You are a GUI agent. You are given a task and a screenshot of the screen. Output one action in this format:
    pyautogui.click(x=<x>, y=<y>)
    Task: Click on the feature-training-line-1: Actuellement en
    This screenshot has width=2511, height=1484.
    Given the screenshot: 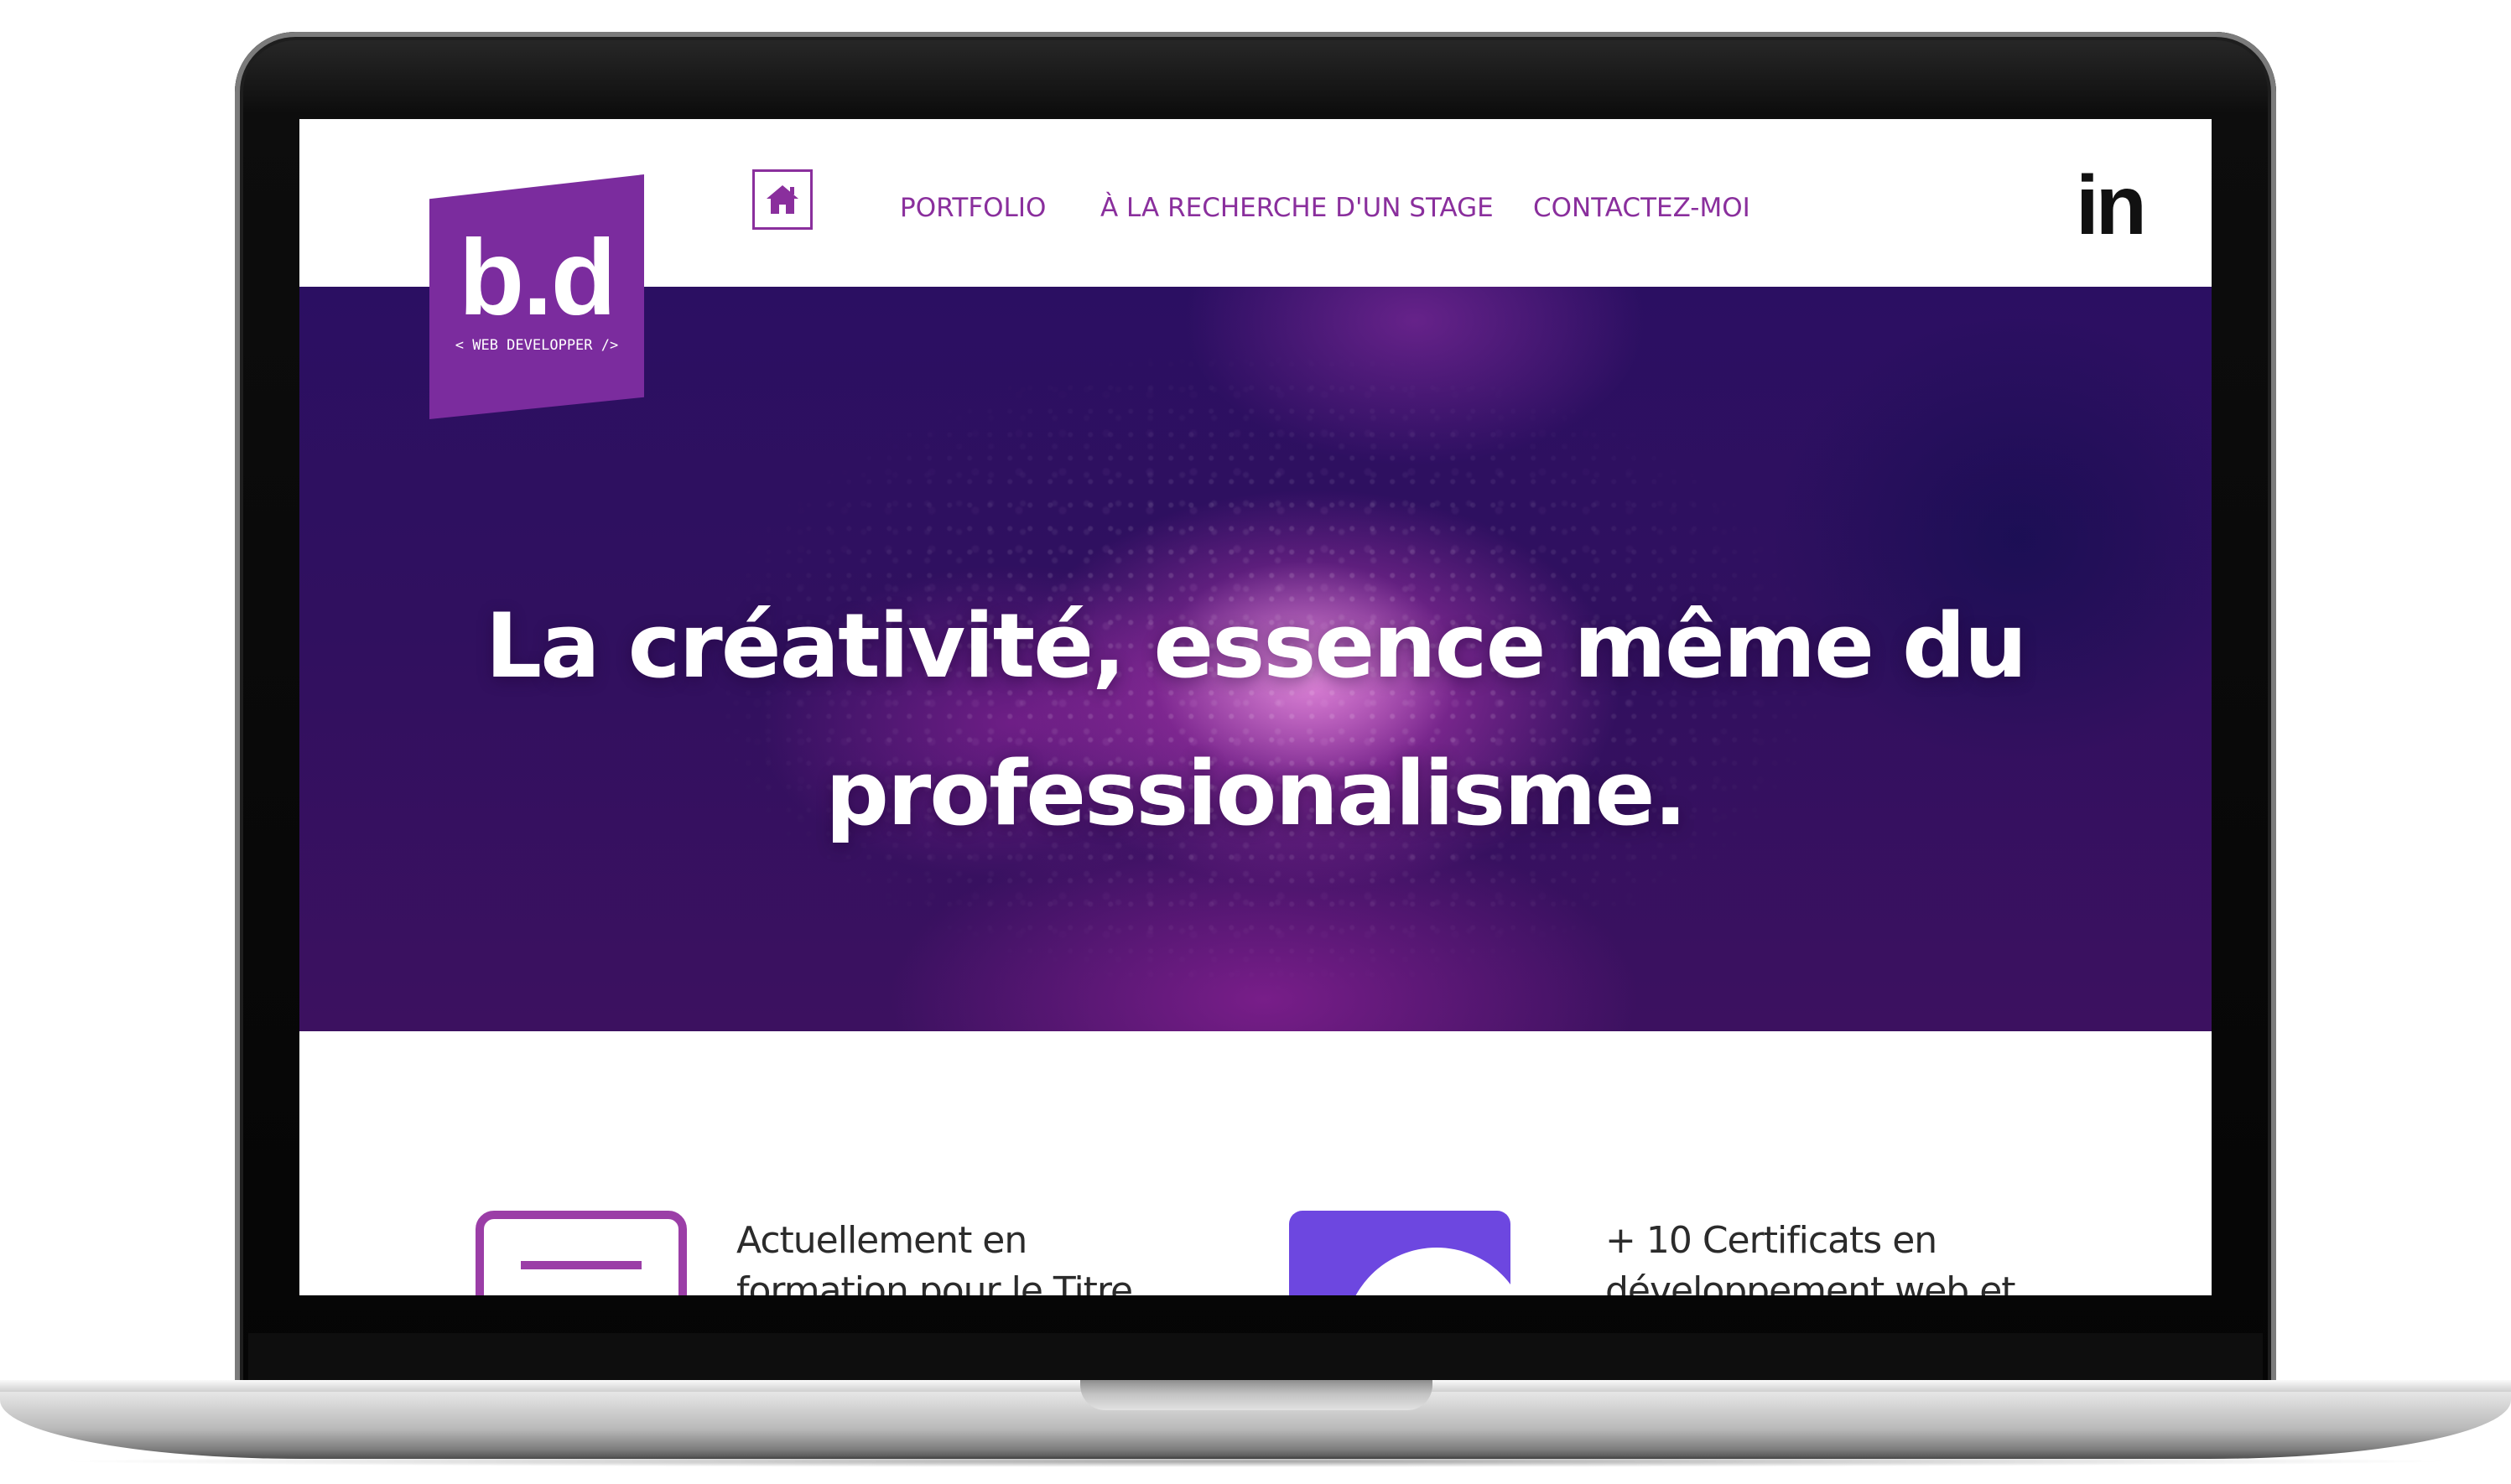 What is the action you would take?
    pyautogui.click(x=881, y=1240)
    